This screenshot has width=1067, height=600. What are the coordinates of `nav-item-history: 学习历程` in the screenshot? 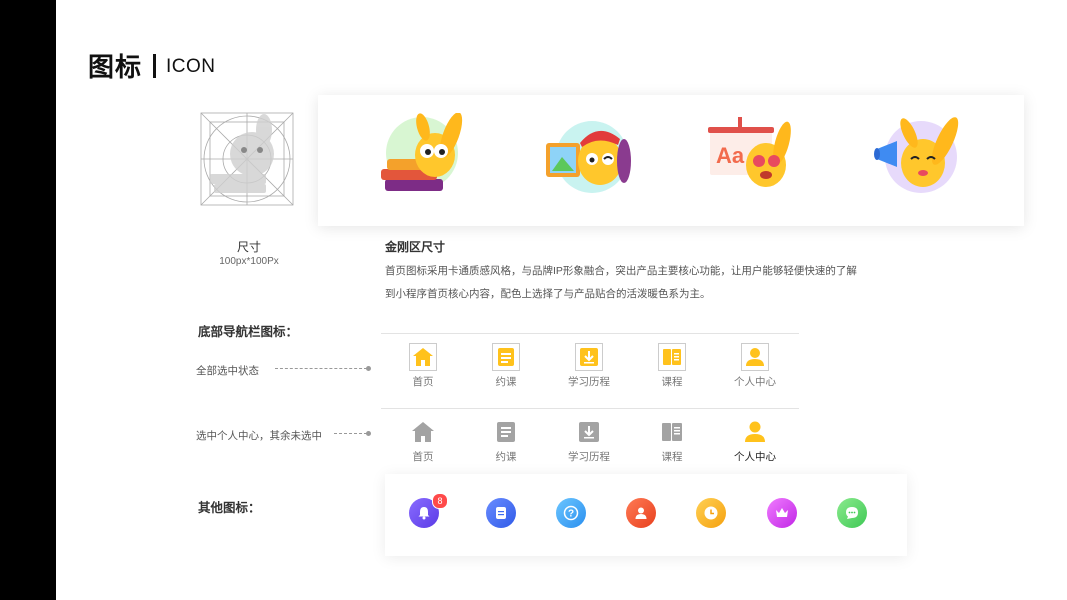 It's located at (589, 366).